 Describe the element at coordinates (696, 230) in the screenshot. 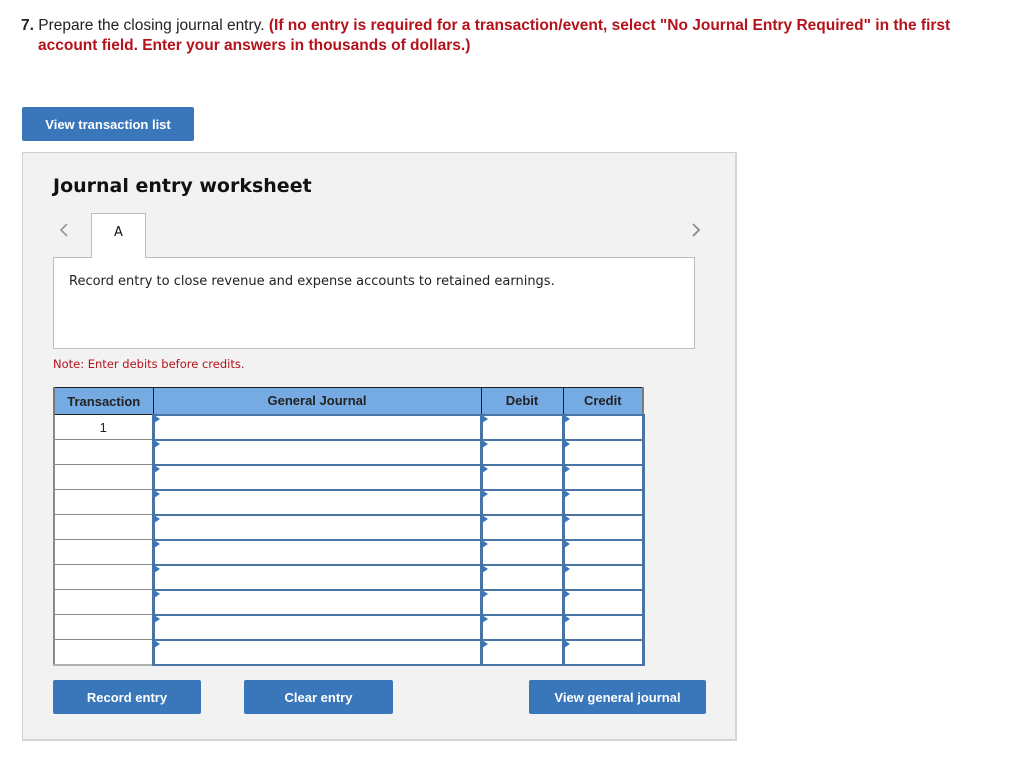

I see `chevron-right-icon` at that location.